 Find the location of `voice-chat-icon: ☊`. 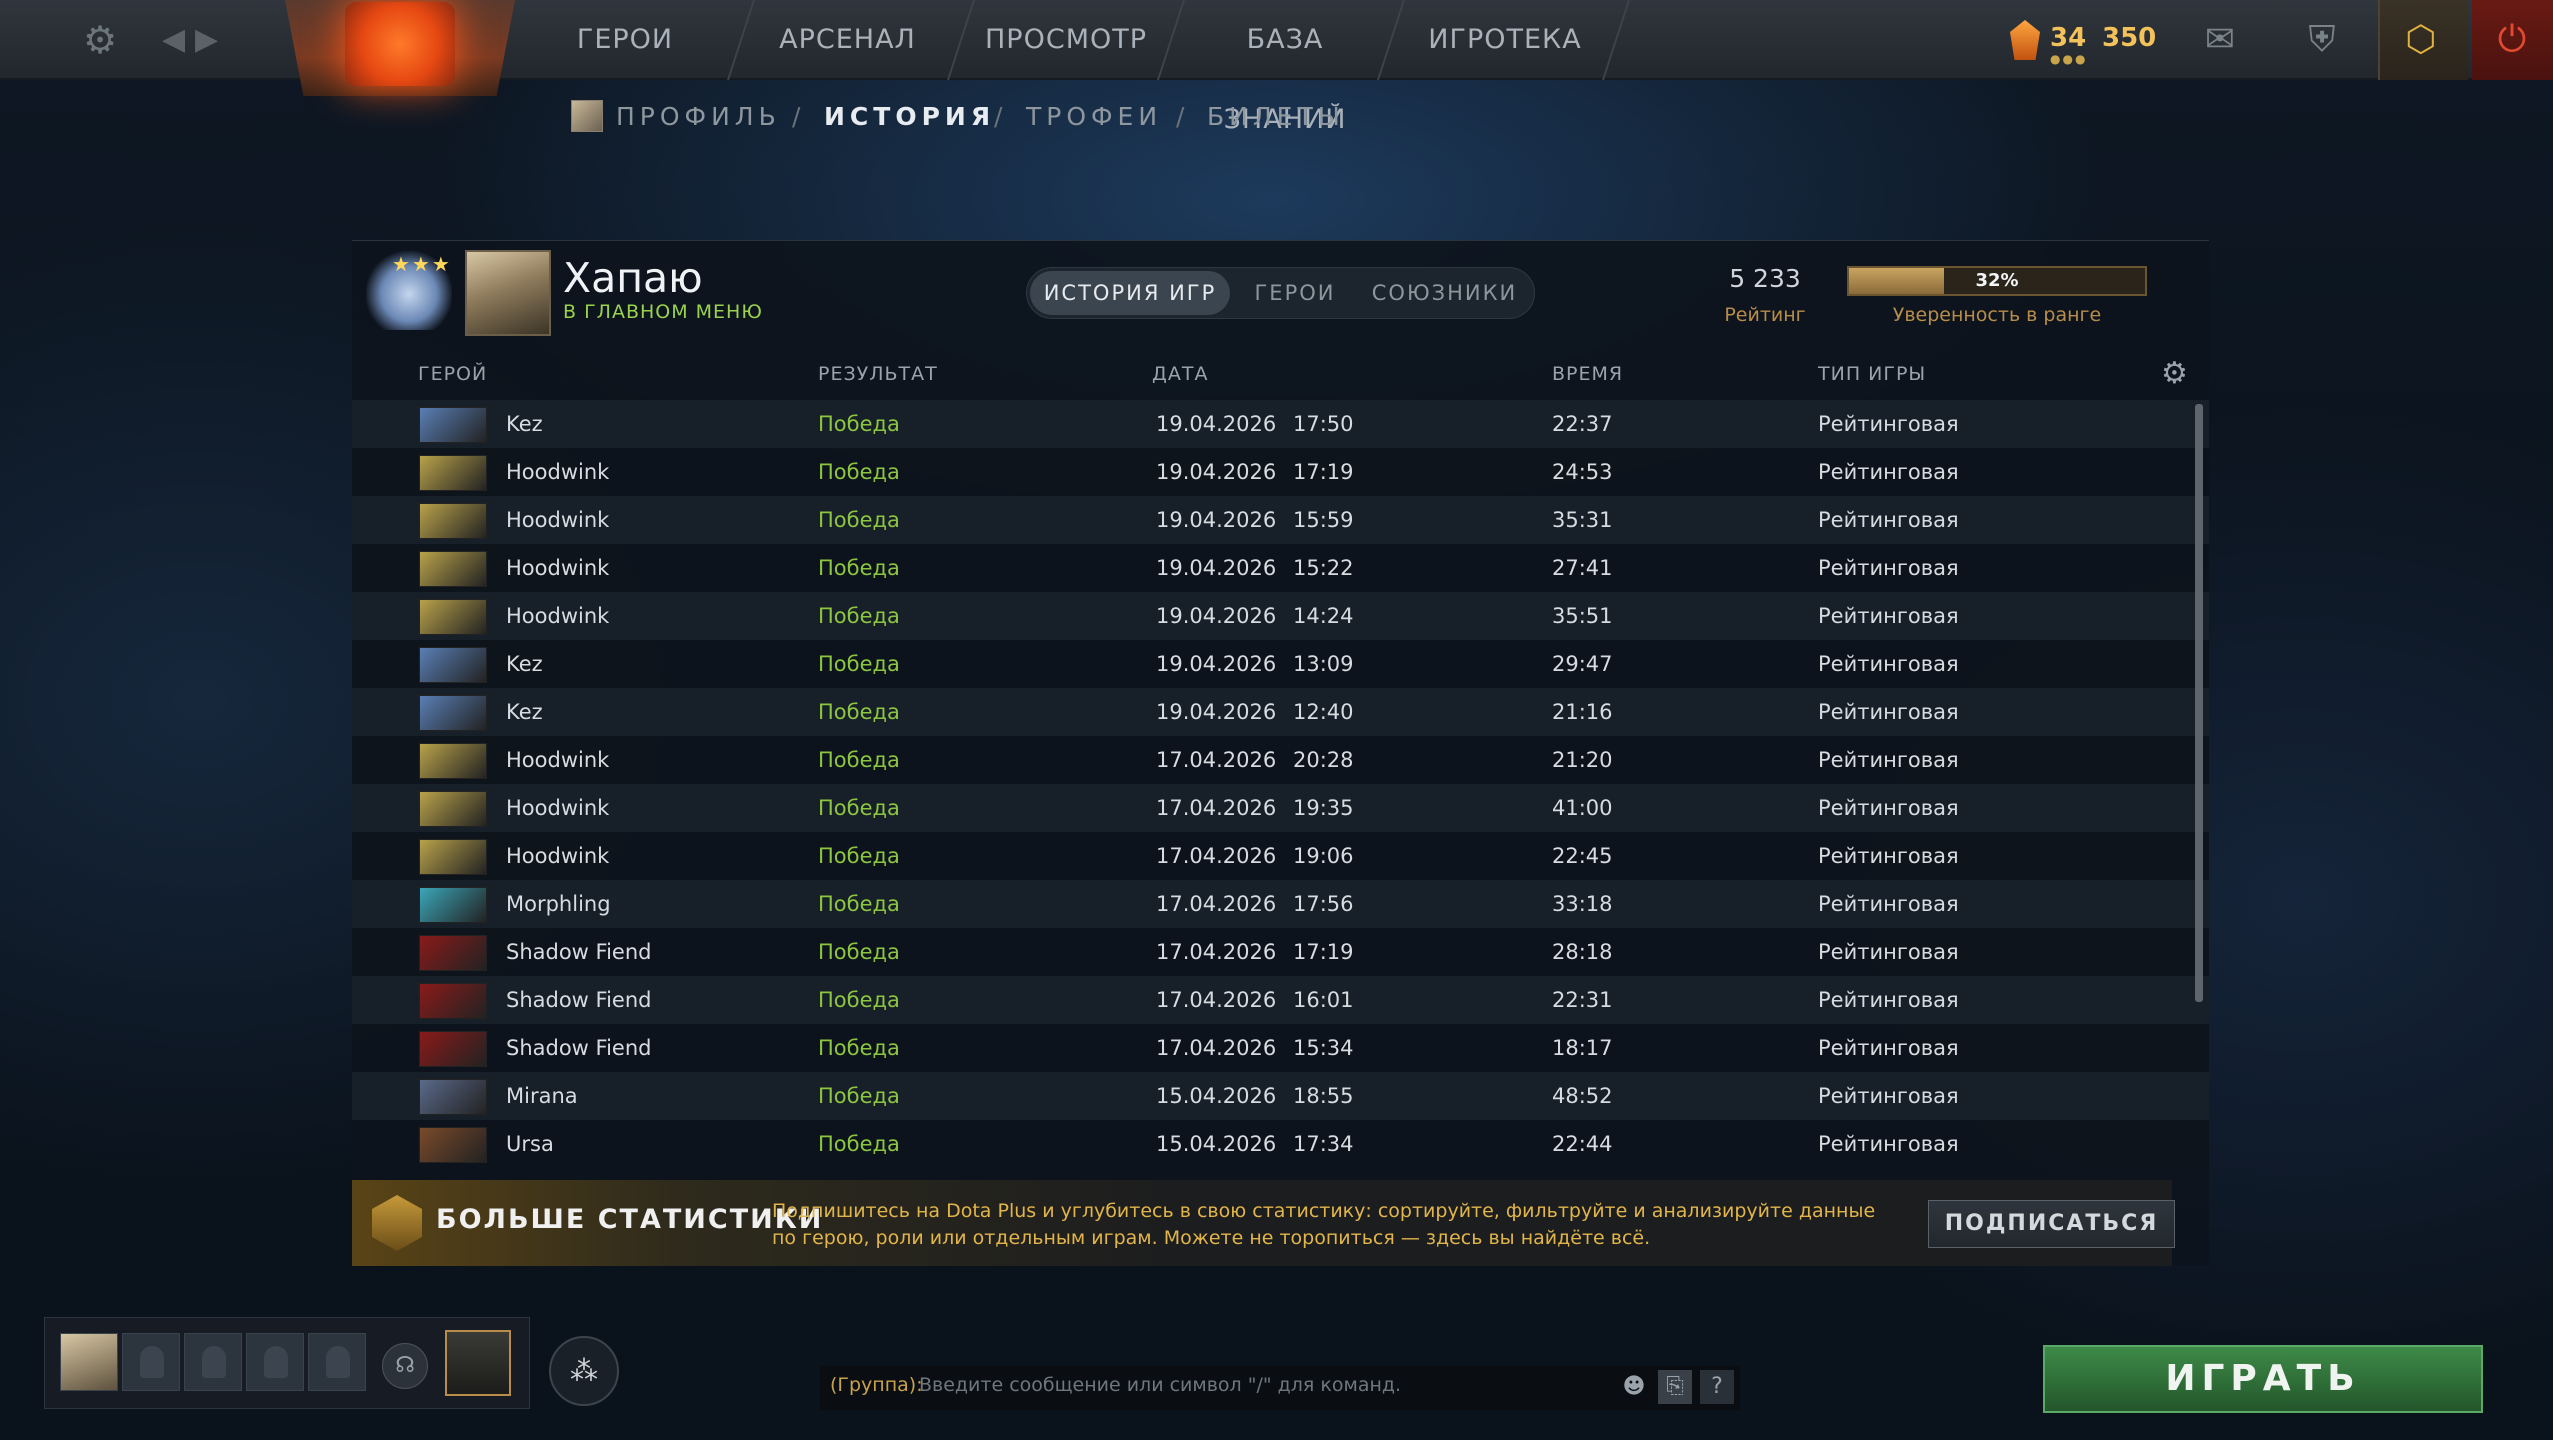

voice-chat-icon: ☊ is located at coordinates (405, 1366).